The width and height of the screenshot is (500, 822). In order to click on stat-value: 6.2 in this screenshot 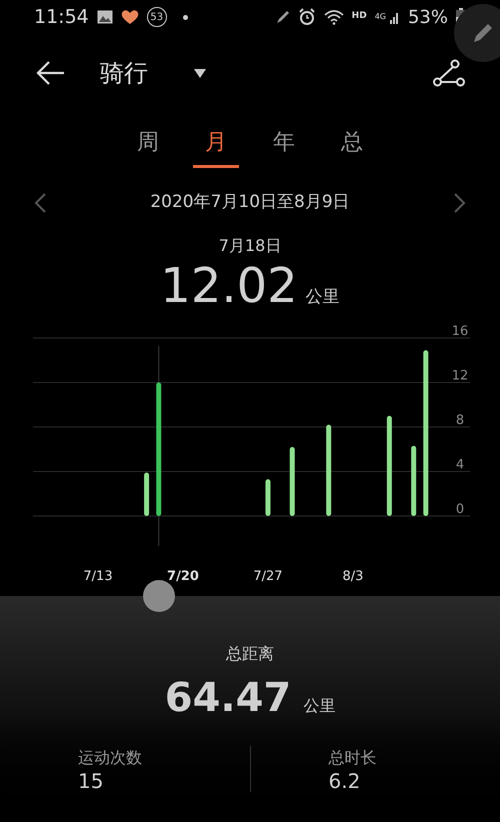, I will do `click(345, 781)`.